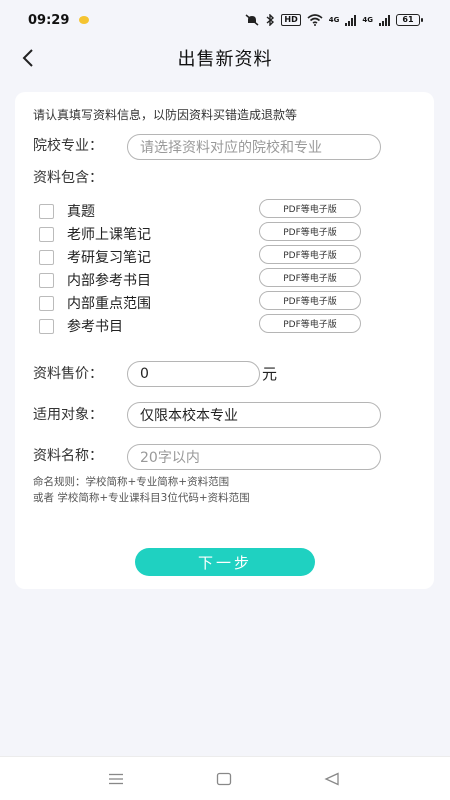 Image resolution: width=450 pixels, height=800 pixels. I want to click on chevron-left-icon, so click(27, 58).